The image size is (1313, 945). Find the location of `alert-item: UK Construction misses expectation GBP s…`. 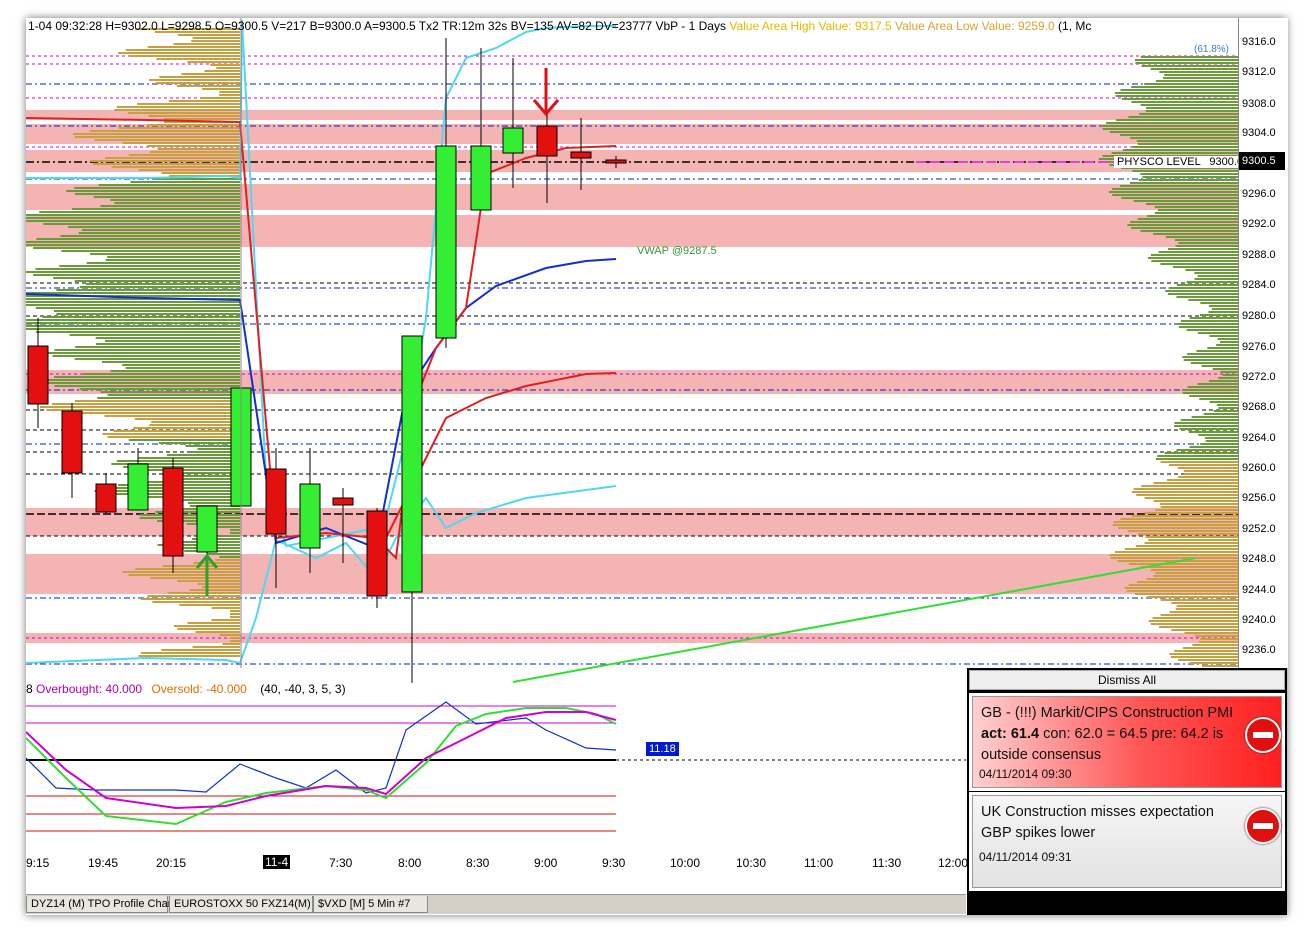

alert-item: UK Construction misses expectation GBP s… is located at coordinates (1127, 841).